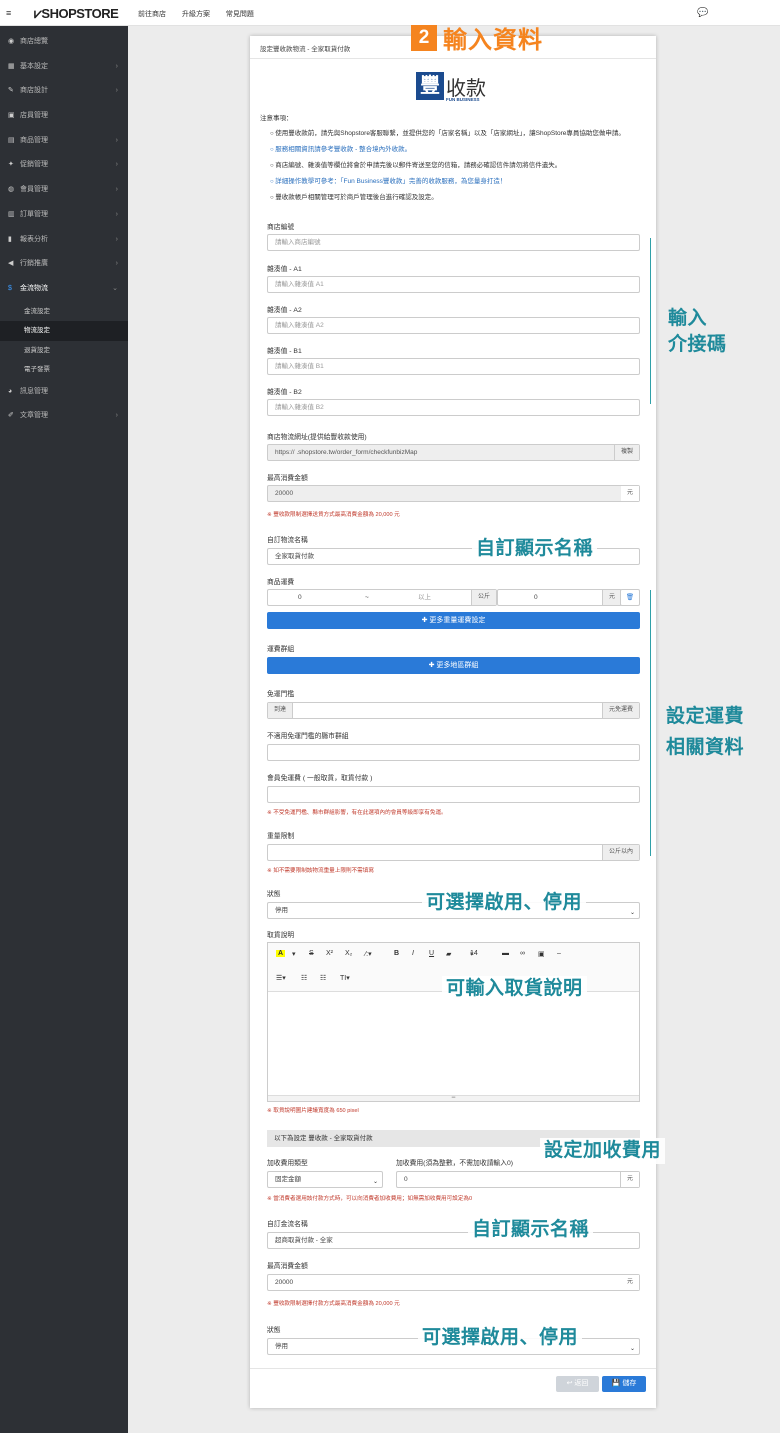 The height and width of the screenshot is (1433, 780). Describe the element at coordinates (64, 91) in the screenshot. I see `sidebar-item-store-design: ✎ 商店設計 ›` at that location.